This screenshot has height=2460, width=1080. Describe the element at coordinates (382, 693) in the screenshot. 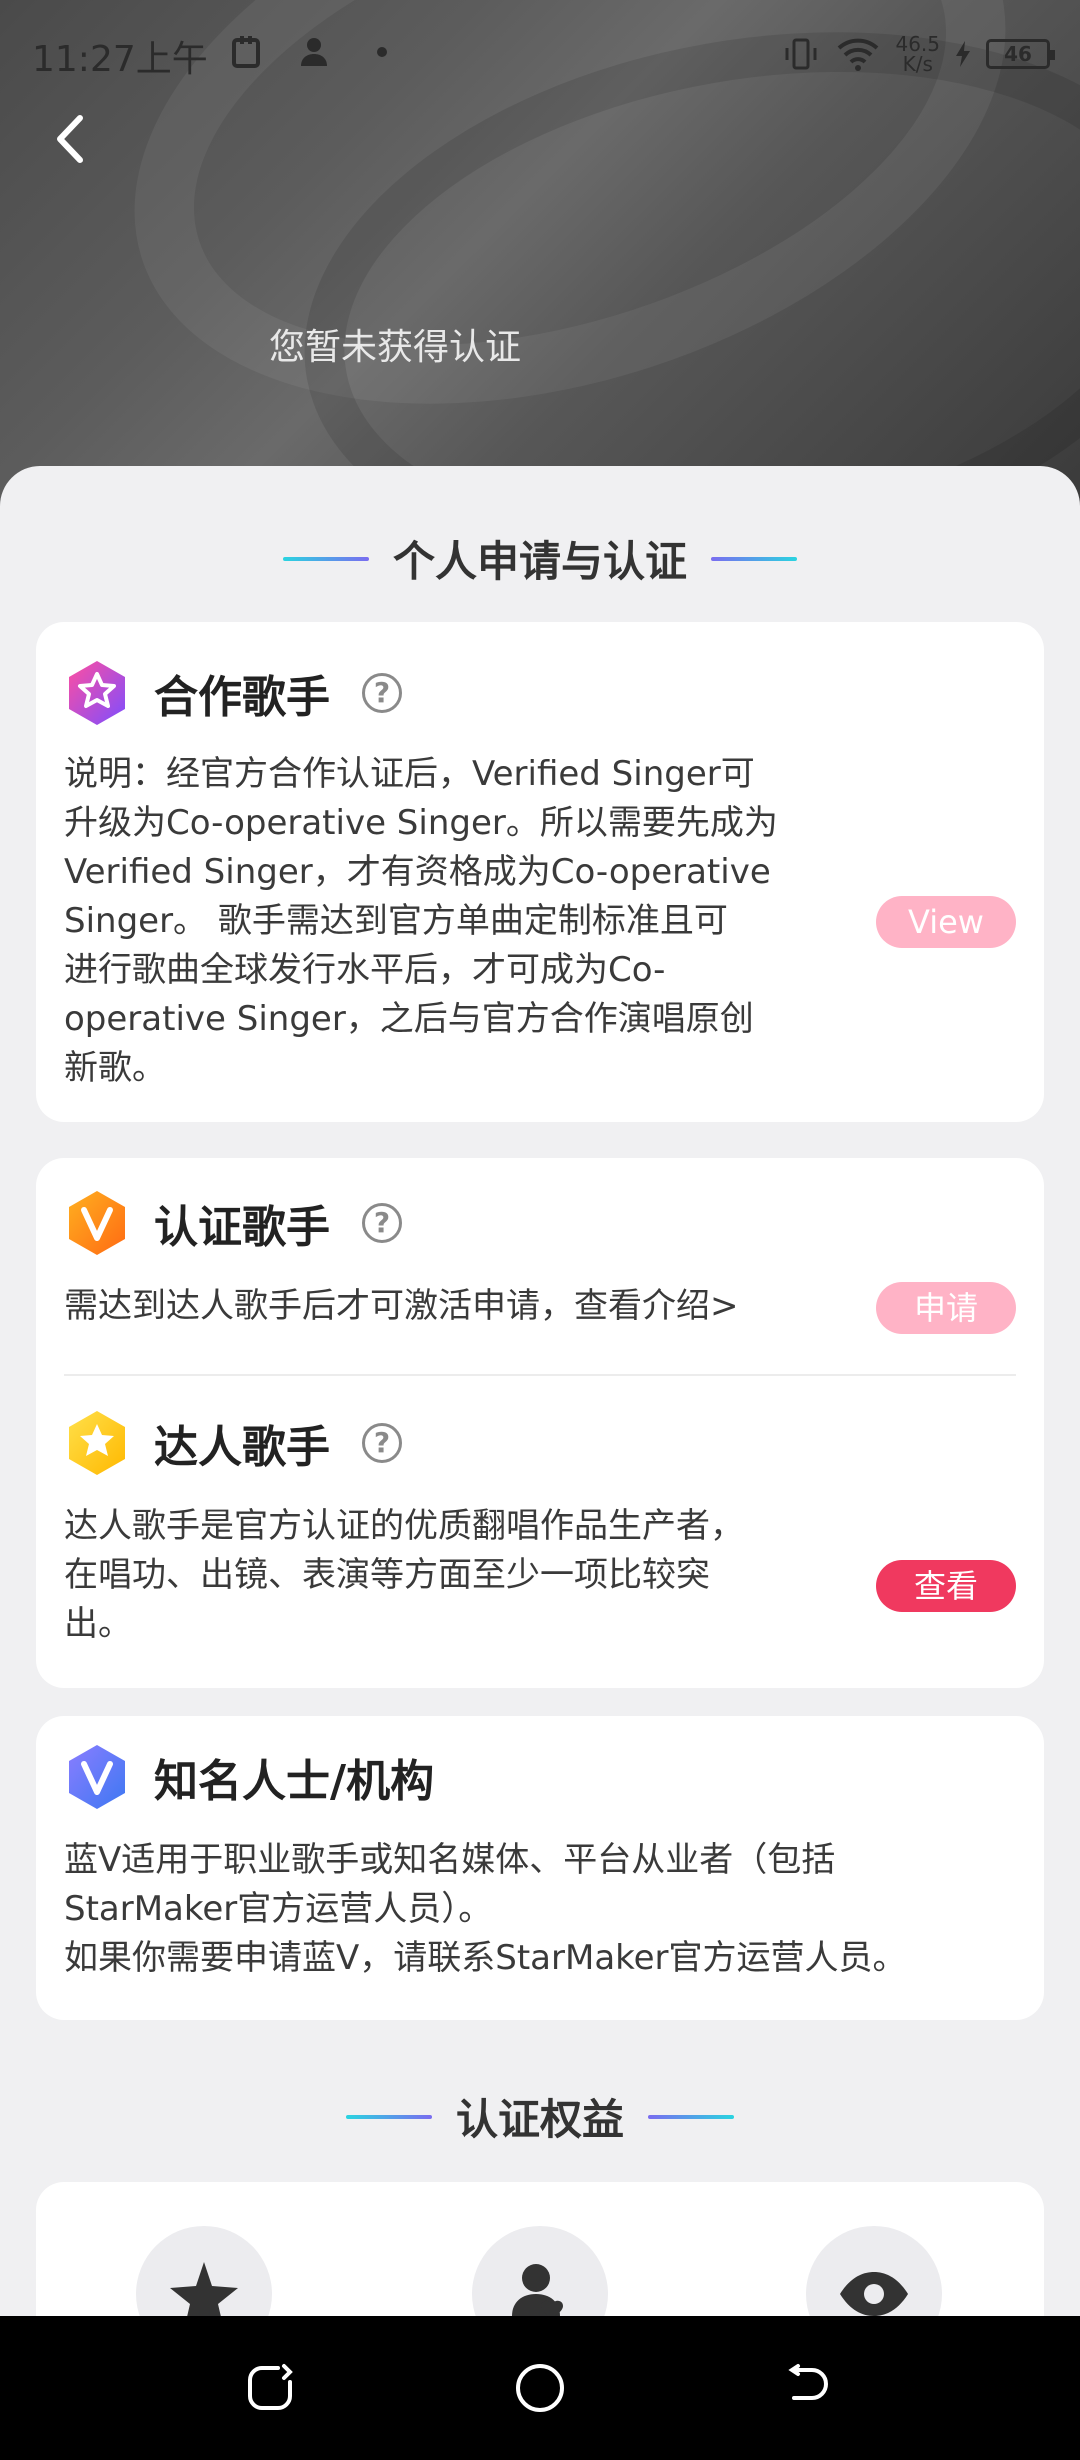

I see `cooperative-singer-help-icon: ?` at that location.